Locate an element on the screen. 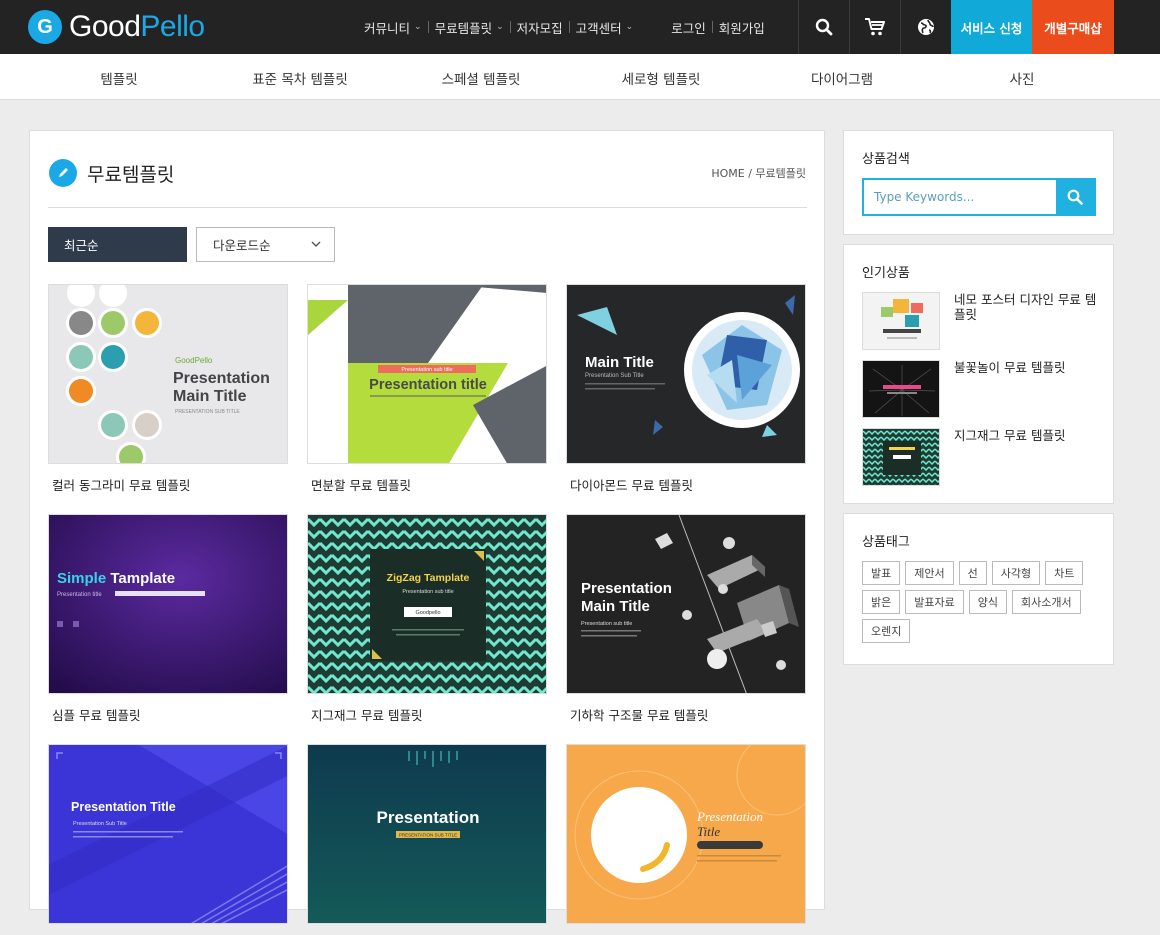  cart-button is located at coordinates (874, 27).